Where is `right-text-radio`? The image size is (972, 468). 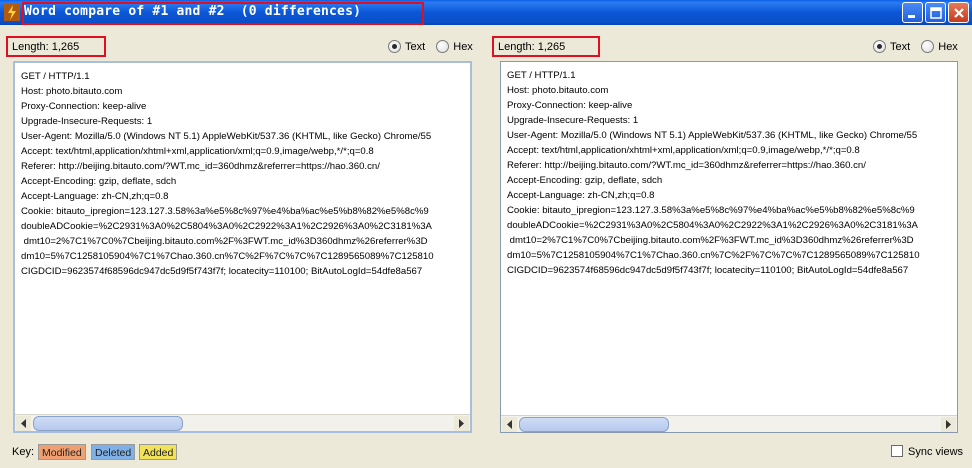
right-text-radio is located at coordinates (879, 46).